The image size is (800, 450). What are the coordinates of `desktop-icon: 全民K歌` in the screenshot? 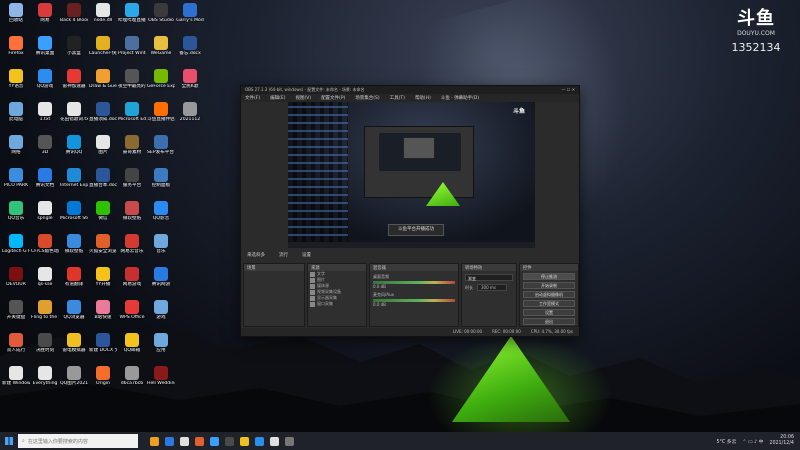 It's located at (190, 83).